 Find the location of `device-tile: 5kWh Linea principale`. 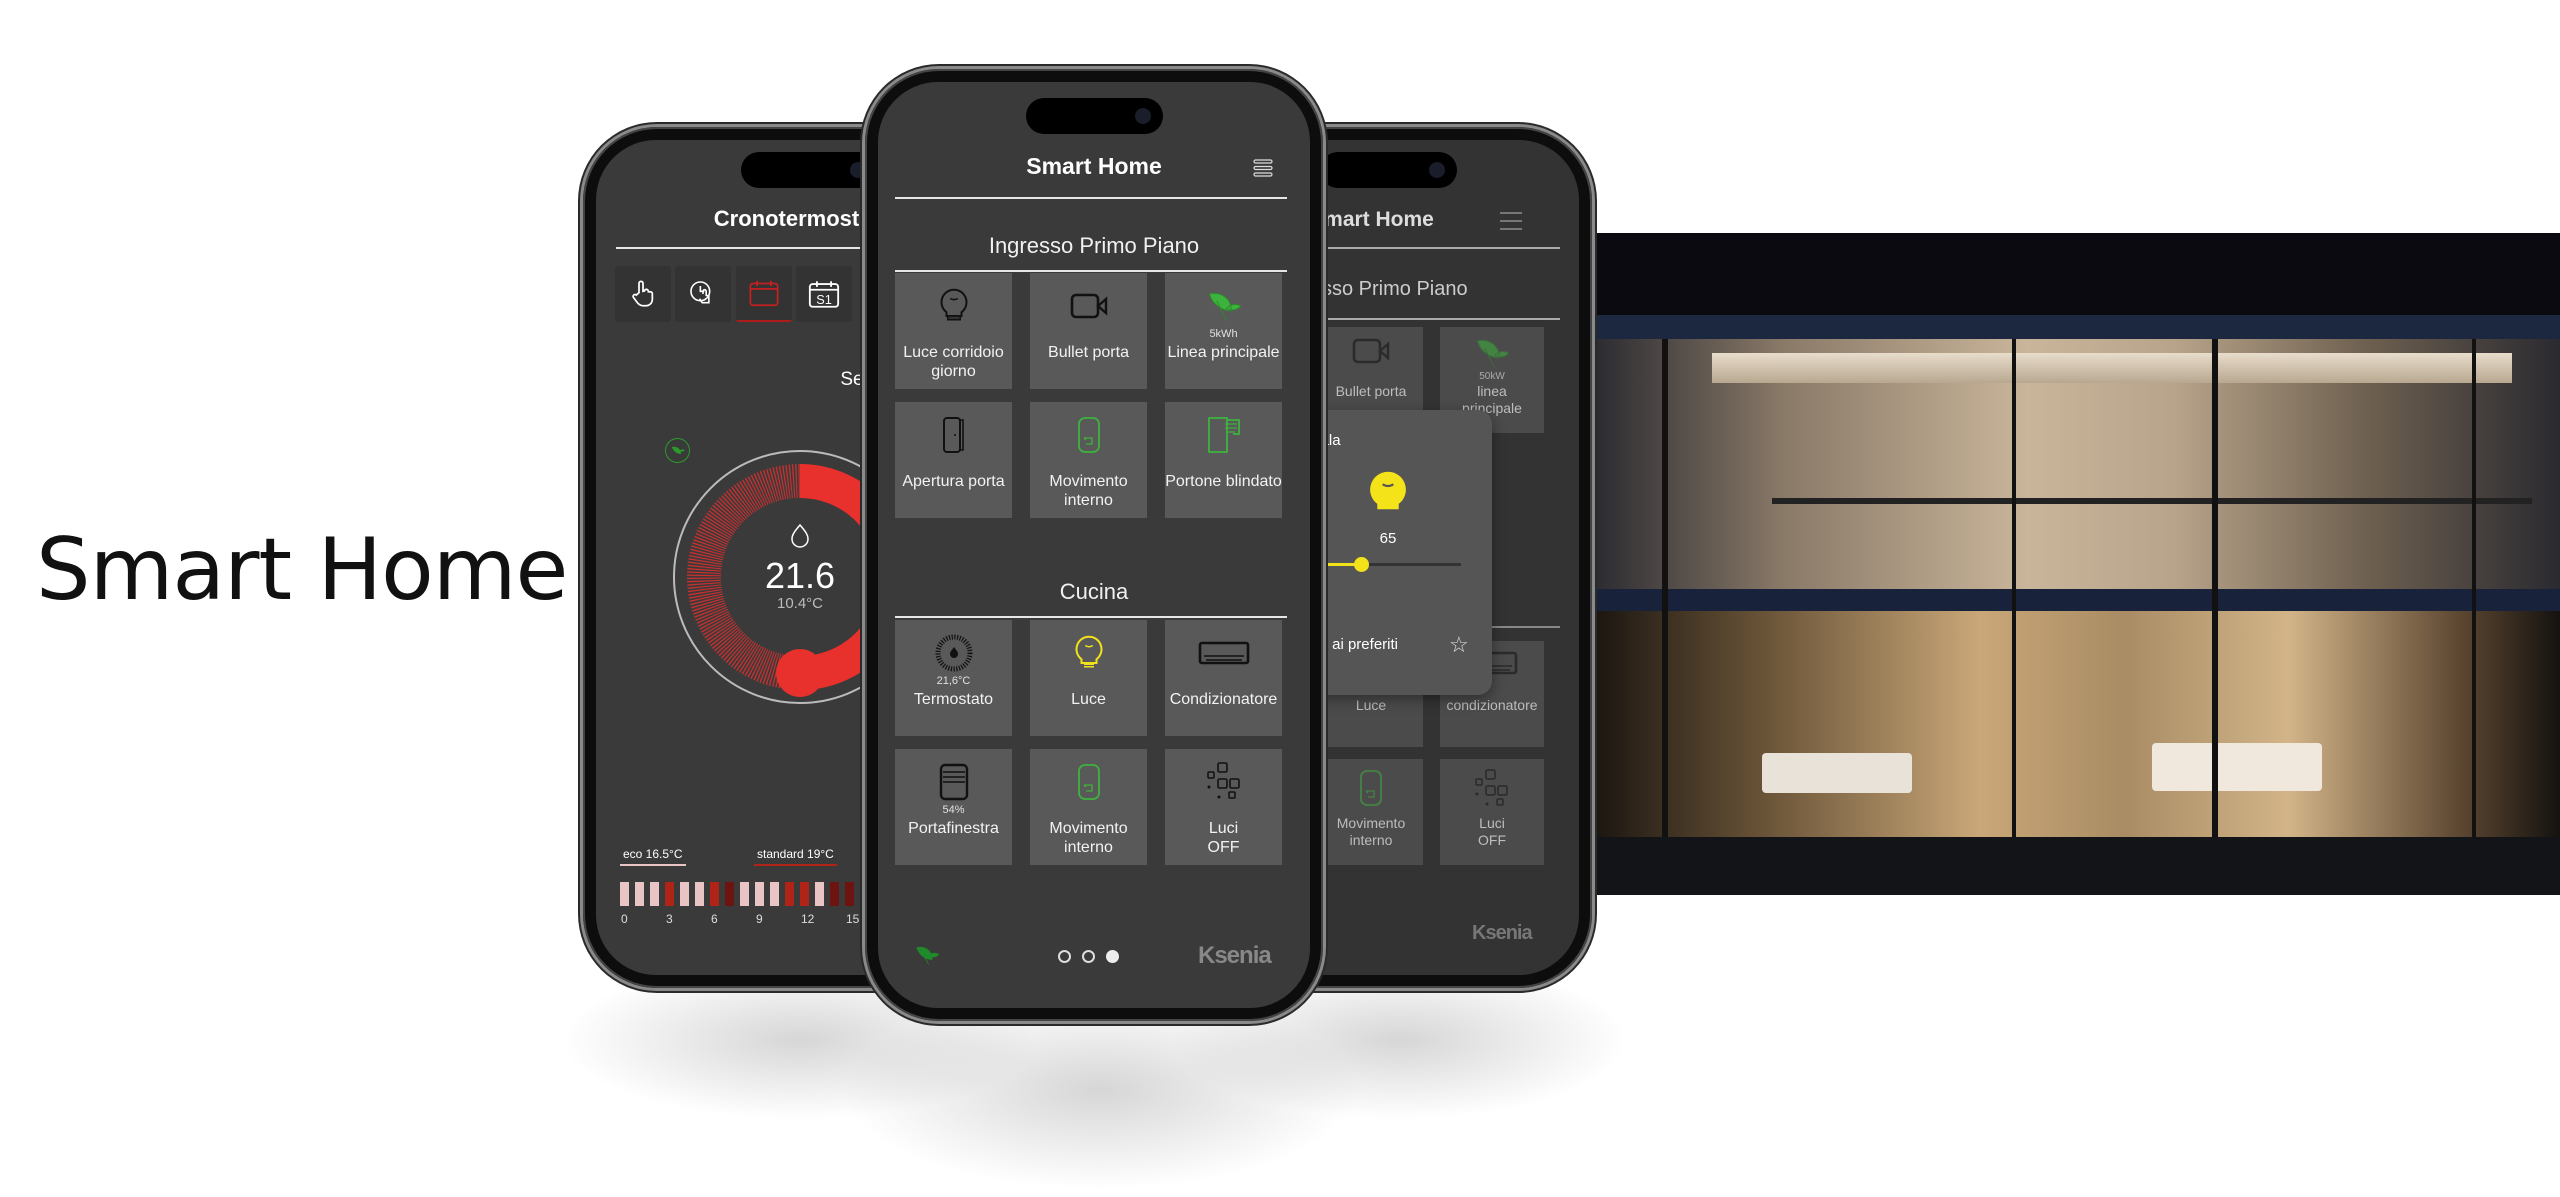

device-tile: 5kWh Linea principale is located at coordinates (1223, 331).